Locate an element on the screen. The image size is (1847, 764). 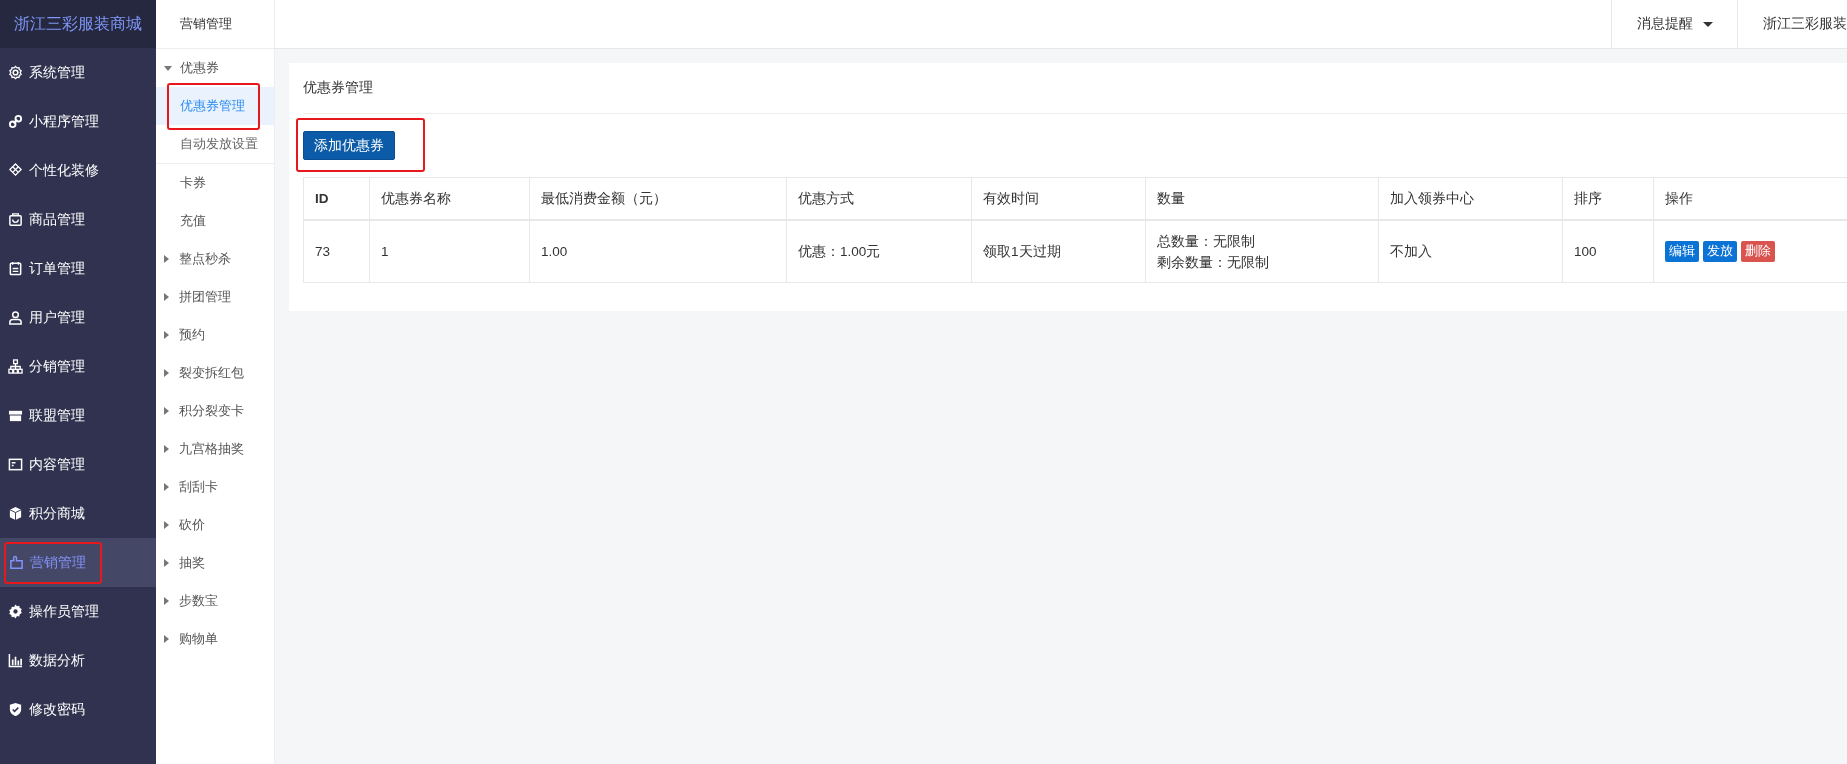
sidebar-item: 联盟管理 is located at coordinates (78, 415).